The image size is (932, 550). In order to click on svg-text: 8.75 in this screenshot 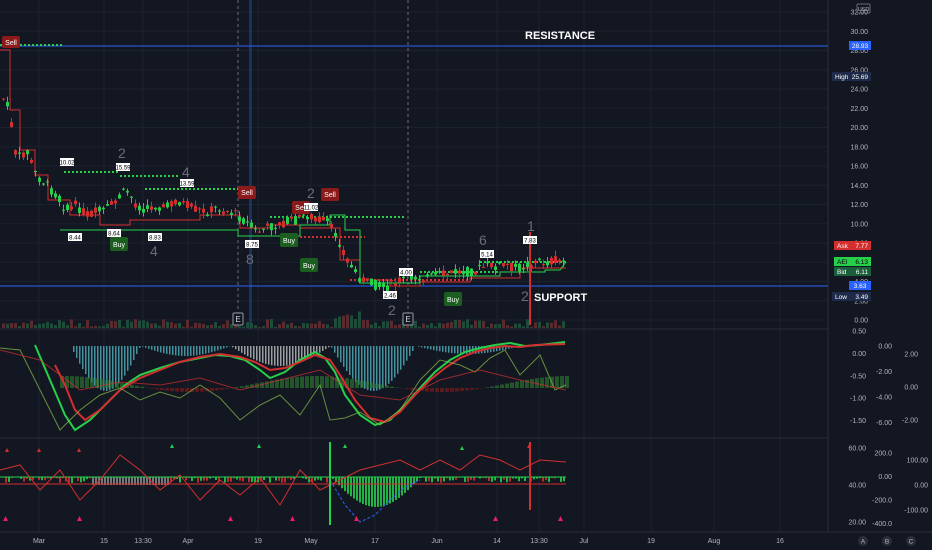, I will do `click(252, 246)`.